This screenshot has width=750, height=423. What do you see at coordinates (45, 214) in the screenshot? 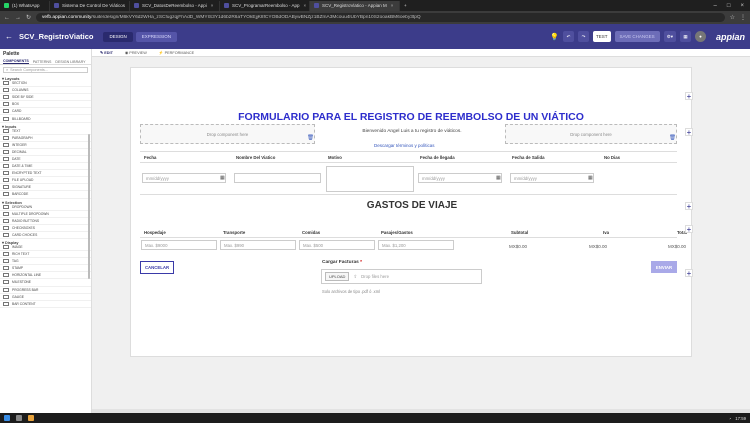
I see `palette-item: MULTIPLE DROPDOWN` at bounding box center [45, 214].